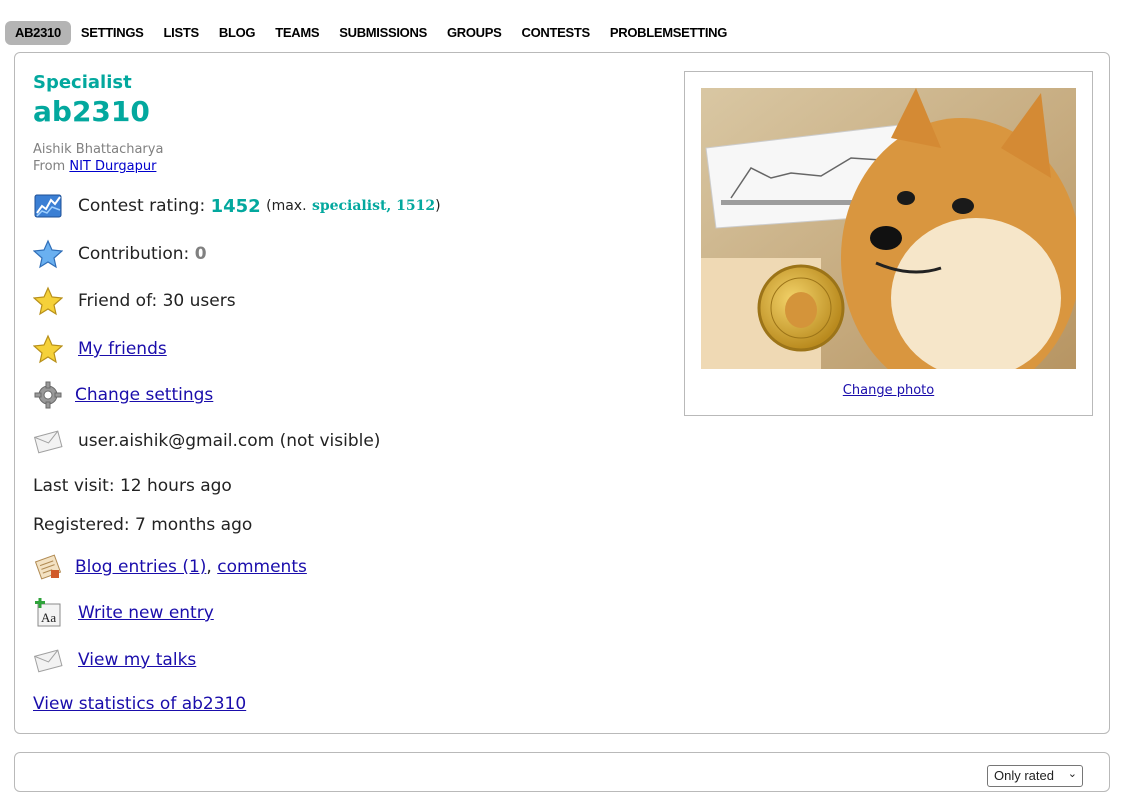  What do you see at coordinates (134, 254) in the screenshot?
I see `contribution-label: Contribution:` at bounding box center [134, 254].